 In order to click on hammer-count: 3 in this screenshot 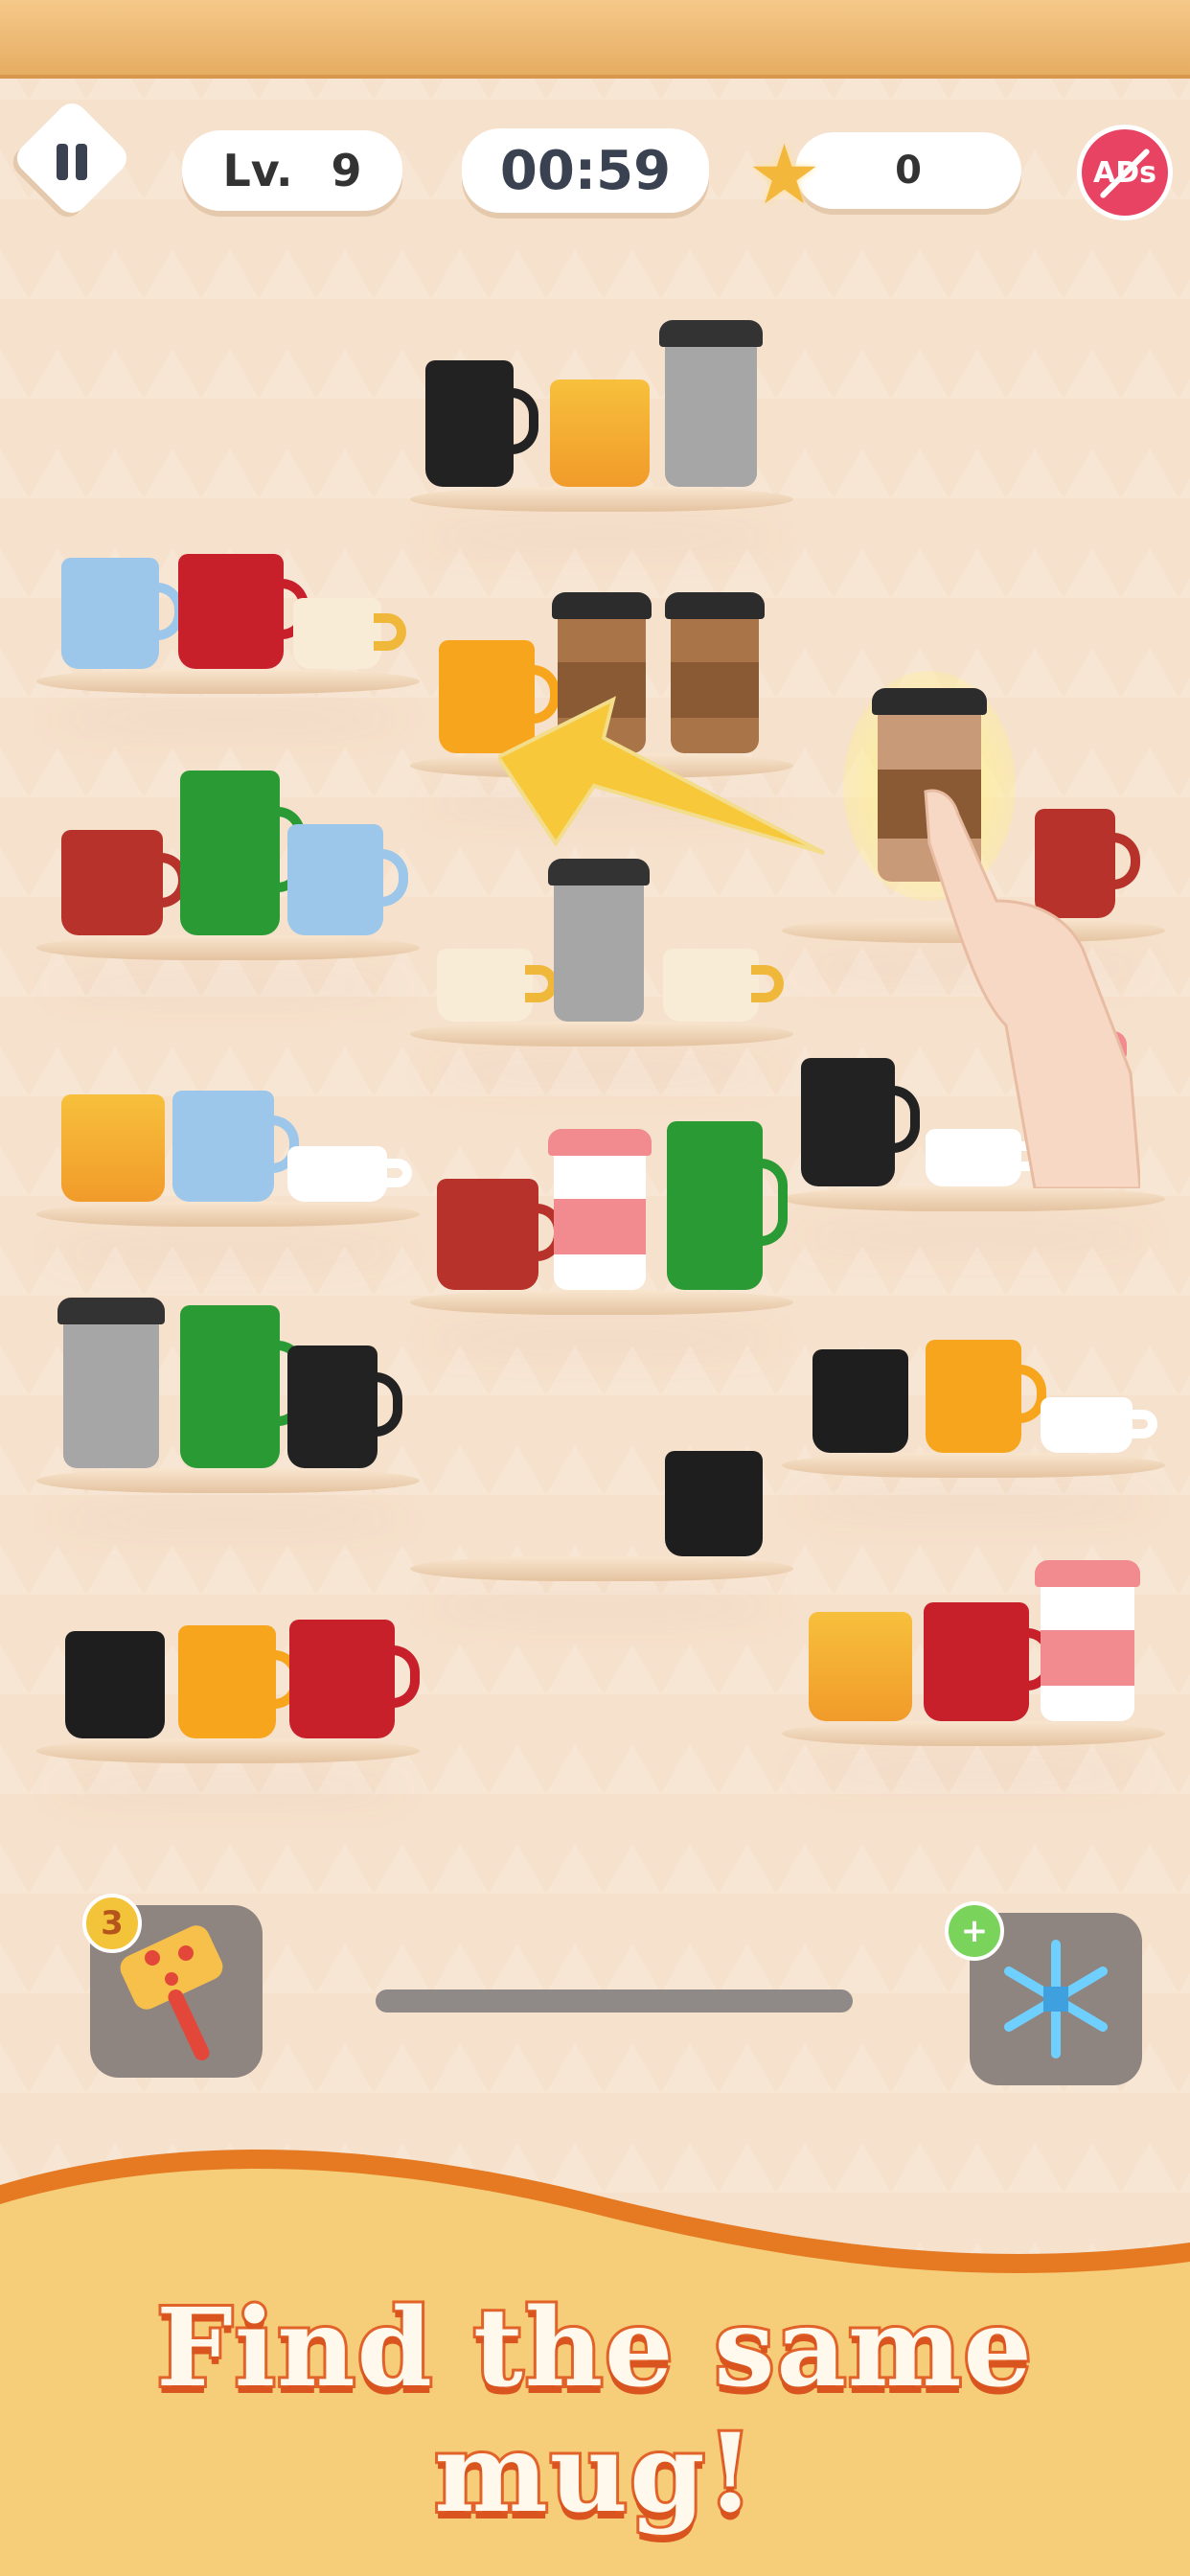, I will do `click(113, 1924)`.